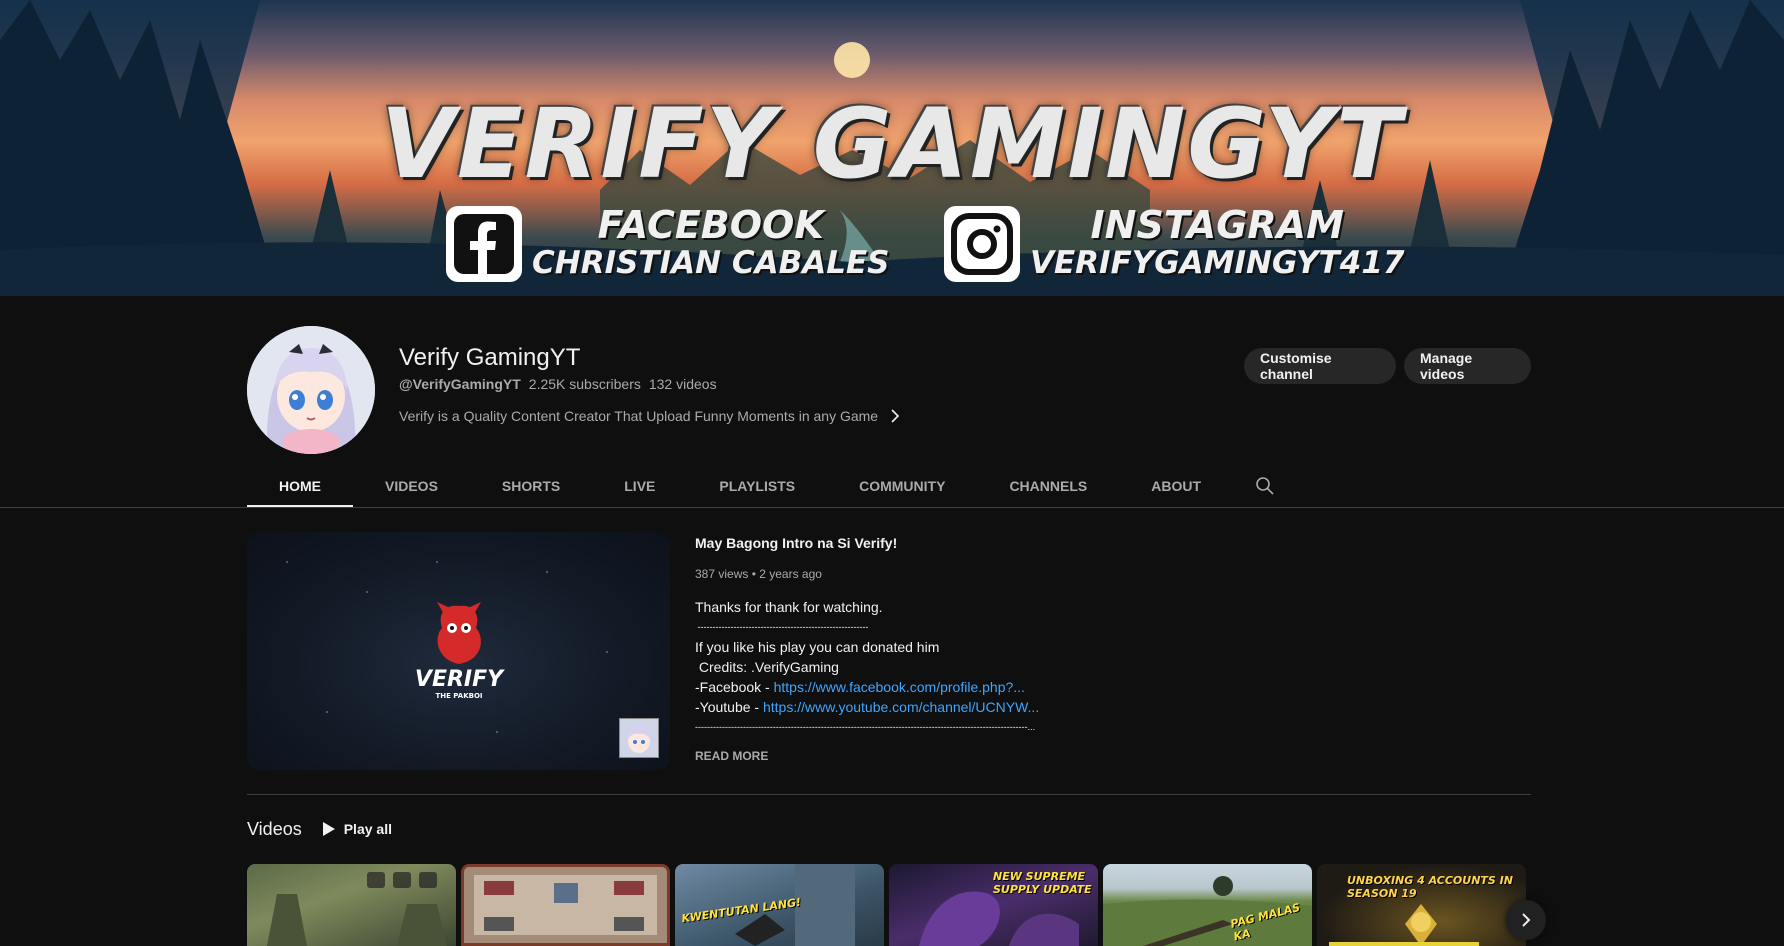 The height and width of the screenshot is (946, 1784). Describe the element at coordinates (758, 574) in the screenshot. I see `featured-video-stats: 387 views • 2 years ago` at that location.